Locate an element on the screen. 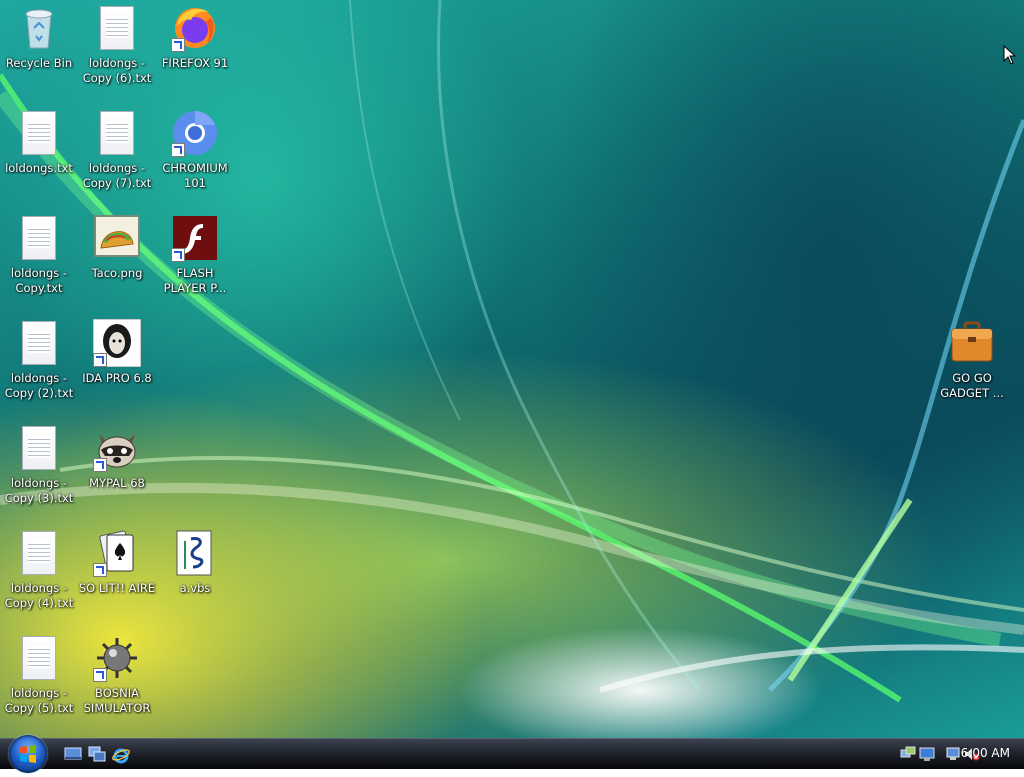  desktop-icon-mypal: MYPAL 68 is located at coordinates (117, 457).